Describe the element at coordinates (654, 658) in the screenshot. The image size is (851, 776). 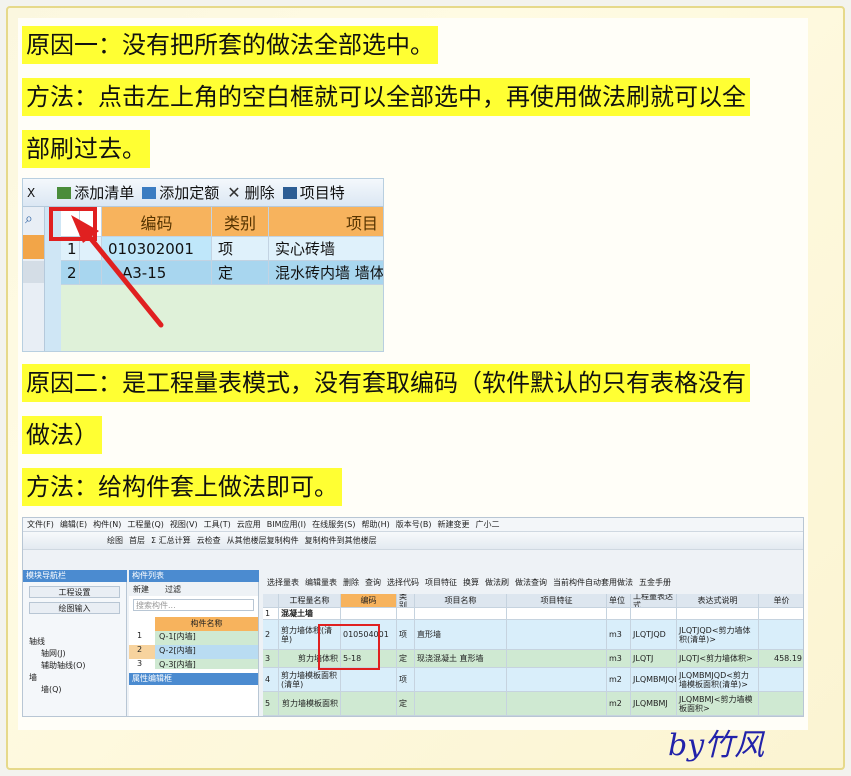
I see `cell-expr: JLQTJ` at that location.